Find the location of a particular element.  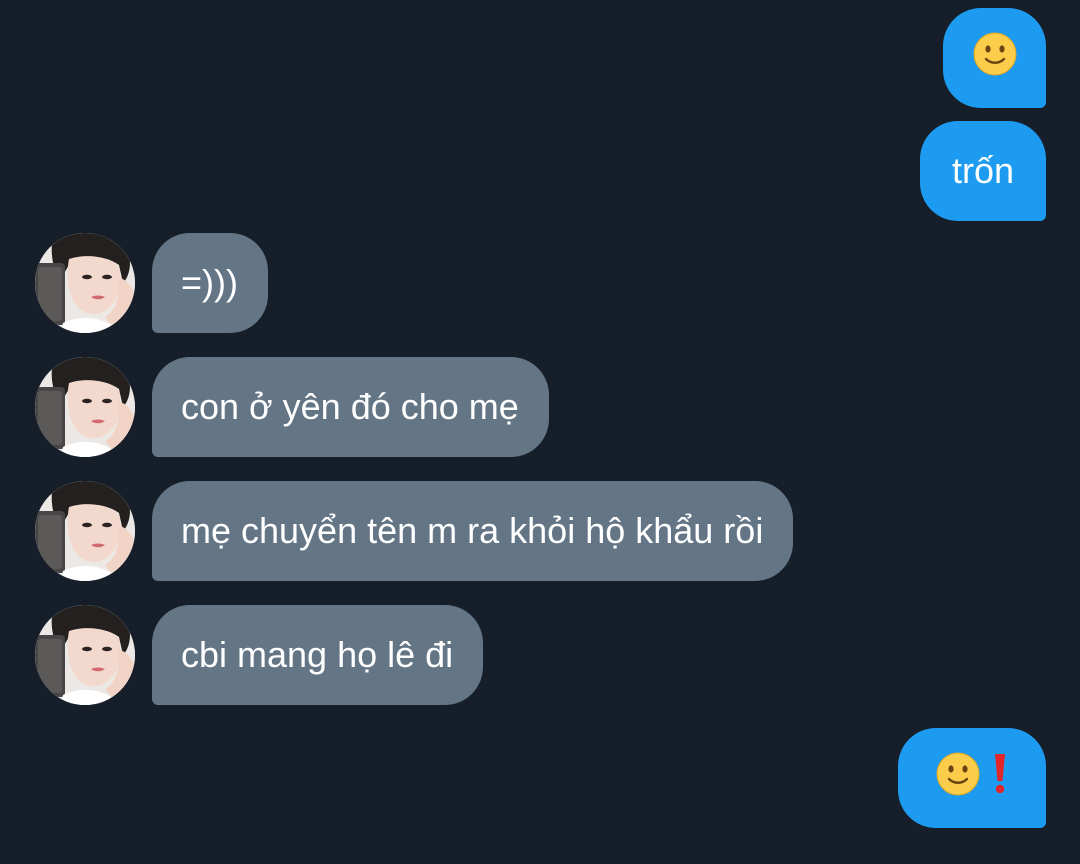

message-text: mẹ chuyển tên m ra khỏi hộ khẩu rồi is located at coordinates (472, 530).